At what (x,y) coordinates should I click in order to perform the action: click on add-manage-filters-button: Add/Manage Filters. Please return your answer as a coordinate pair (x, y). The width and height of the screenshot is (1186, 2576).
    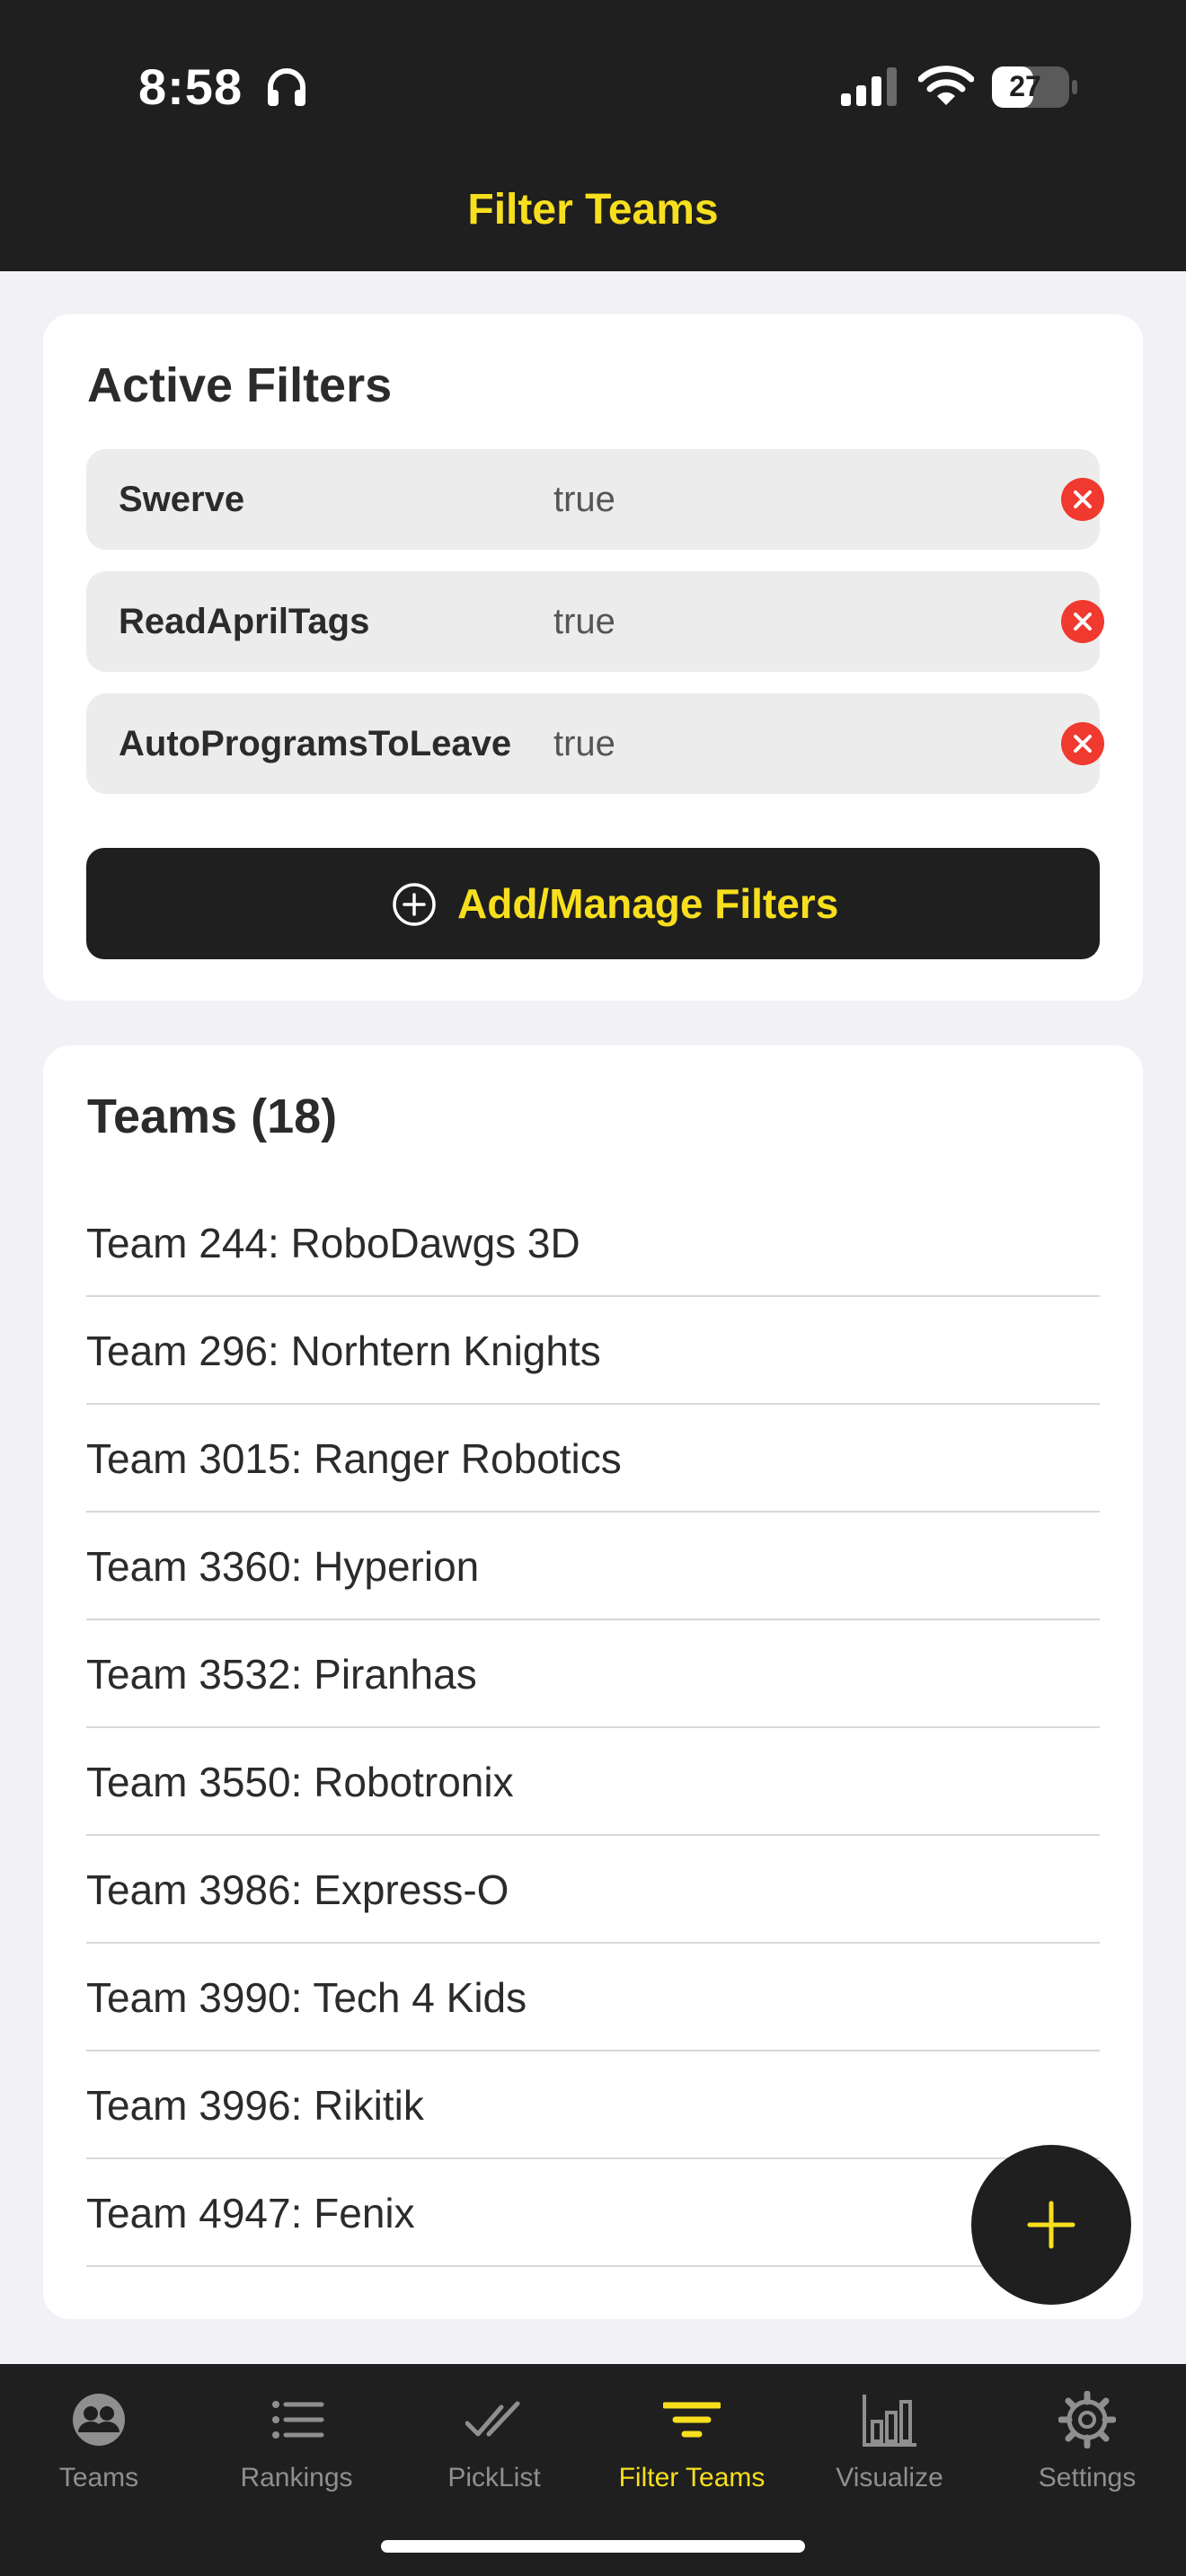
    Looking at the image, I should click on (593, 903).